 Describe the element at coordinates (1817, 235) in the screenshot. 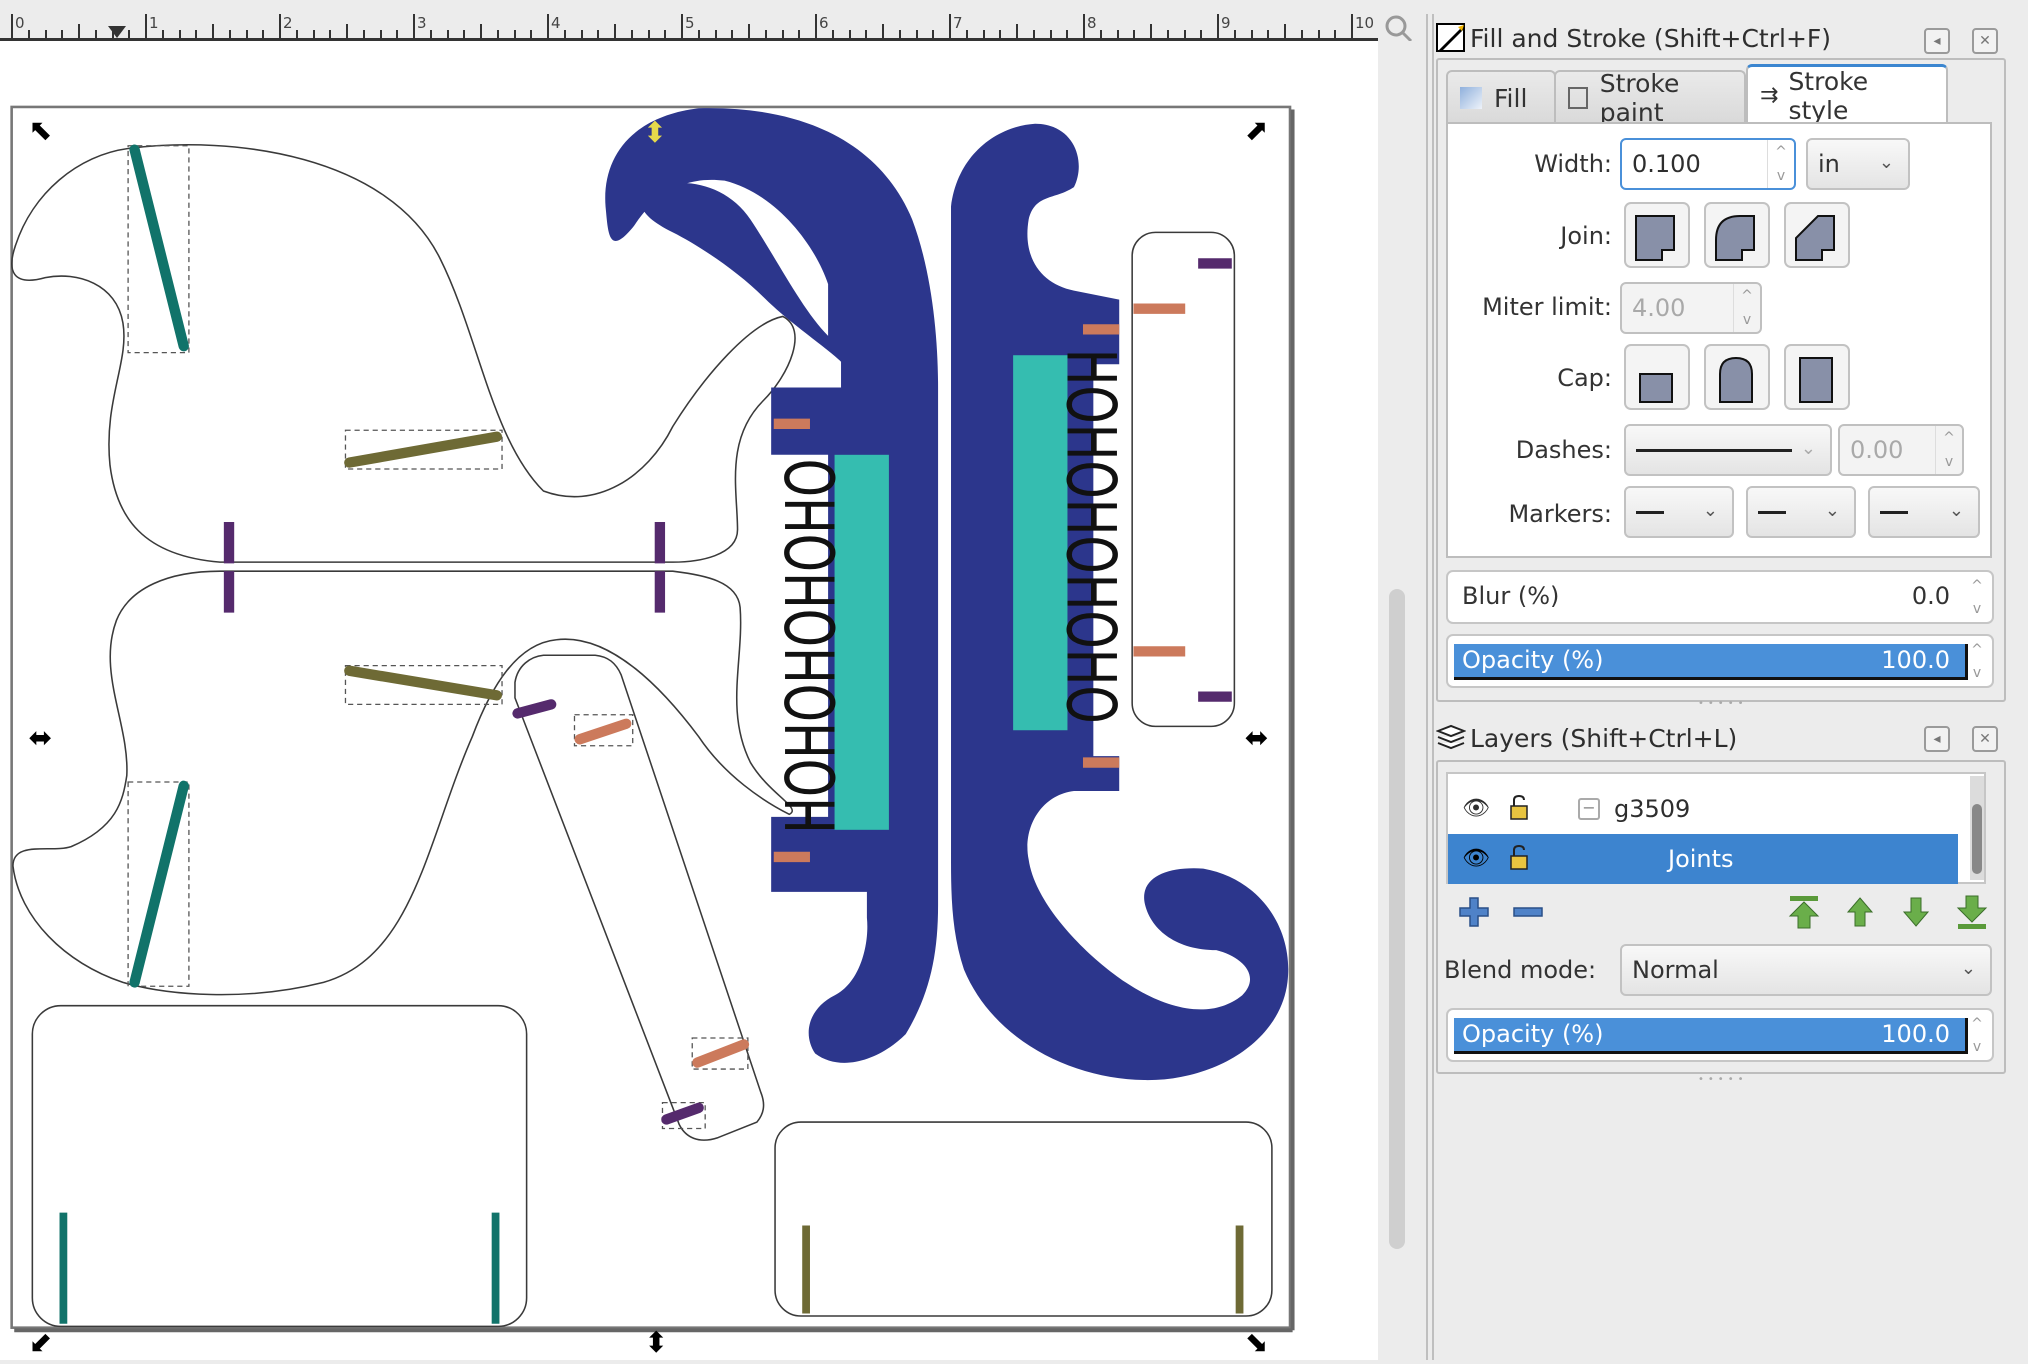

I see `bevel-join-button` at that location.